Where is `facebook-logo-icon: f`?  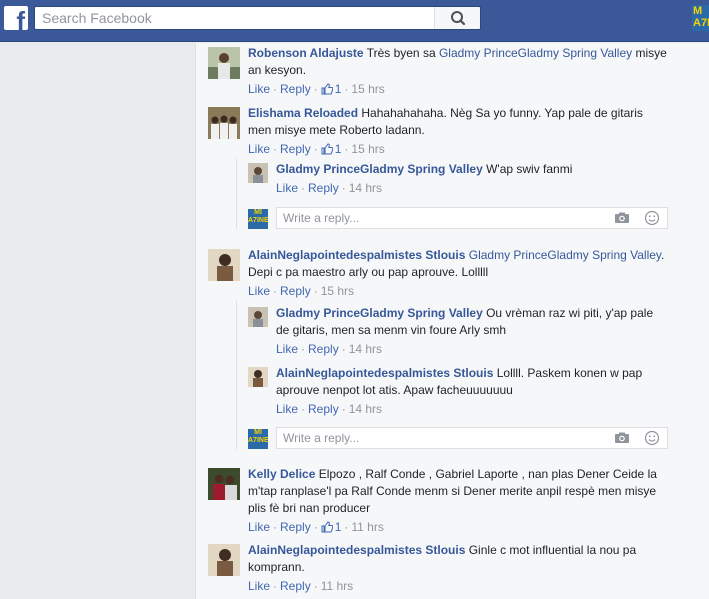 facebook-logo-icon: f is located at coordinates (16, 18).